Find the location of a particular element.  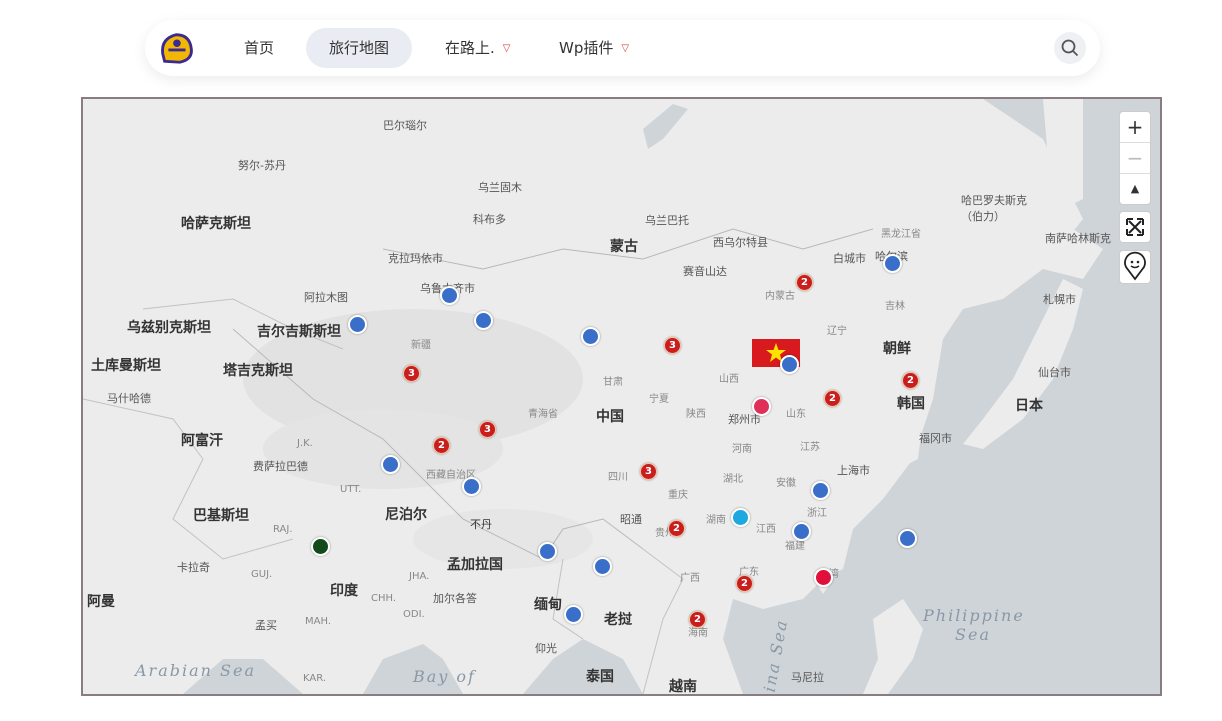

locate-button is located at coordinates (1135, 267).